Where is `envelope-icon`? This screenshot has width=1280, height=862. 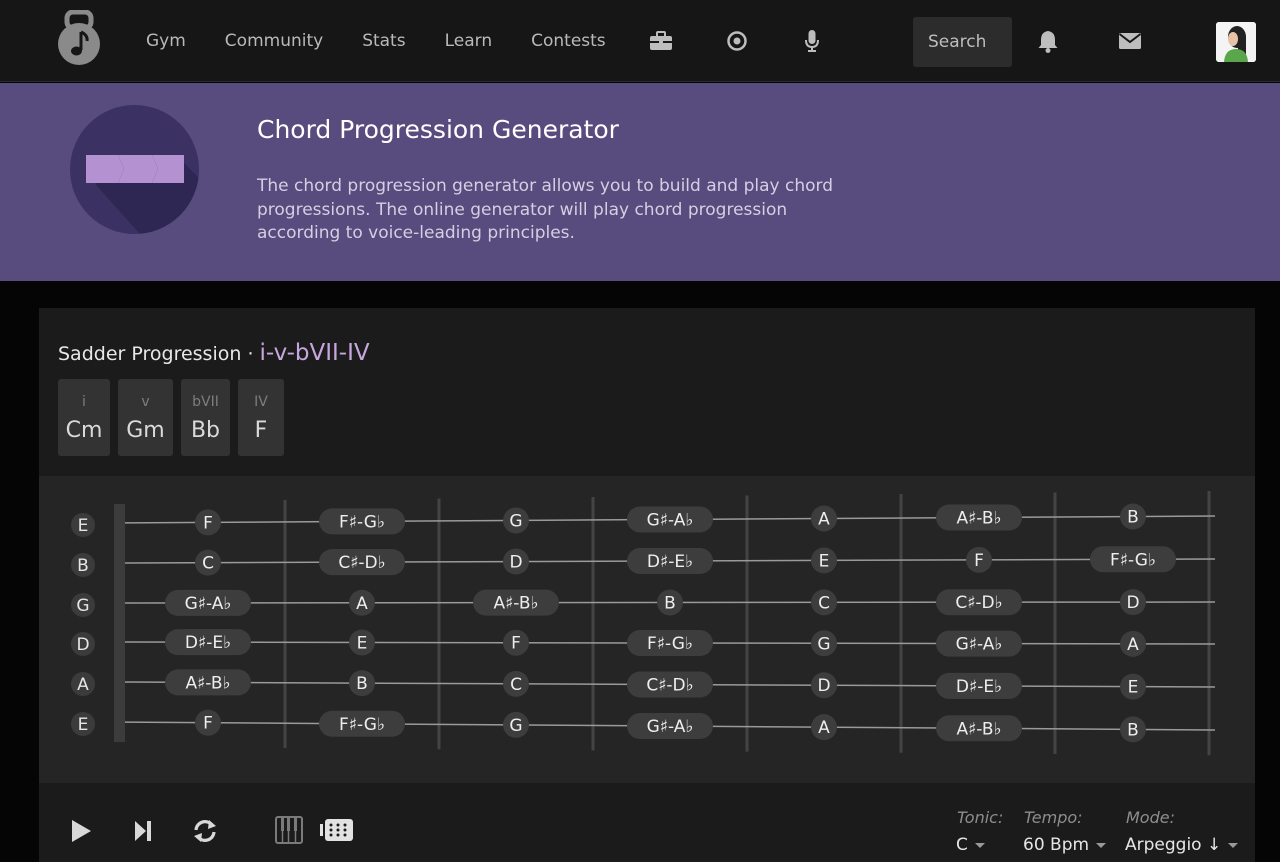 envelope-icon is located at coordinates (1130, 41).